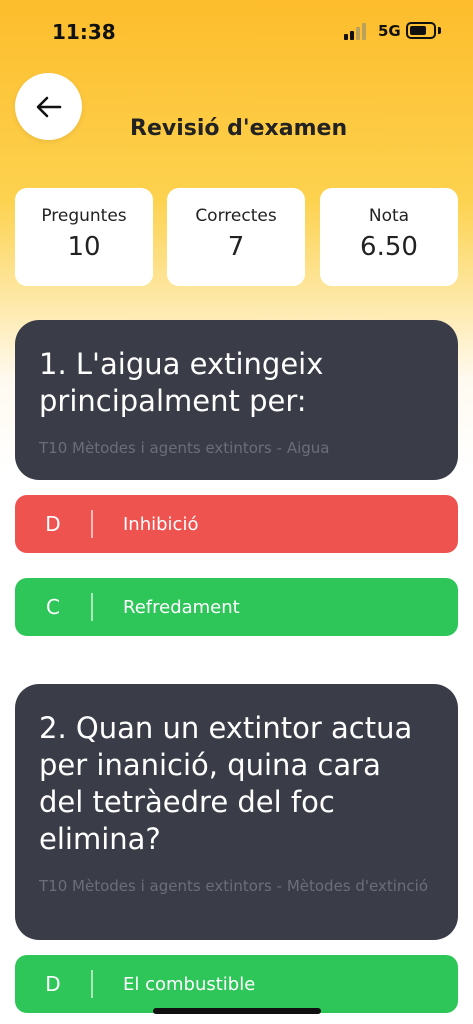  What do you see at coordinates (236, 30) in the screenshot?
I see `status-bar: 11:38 5G` at bounding box center [236, 30].